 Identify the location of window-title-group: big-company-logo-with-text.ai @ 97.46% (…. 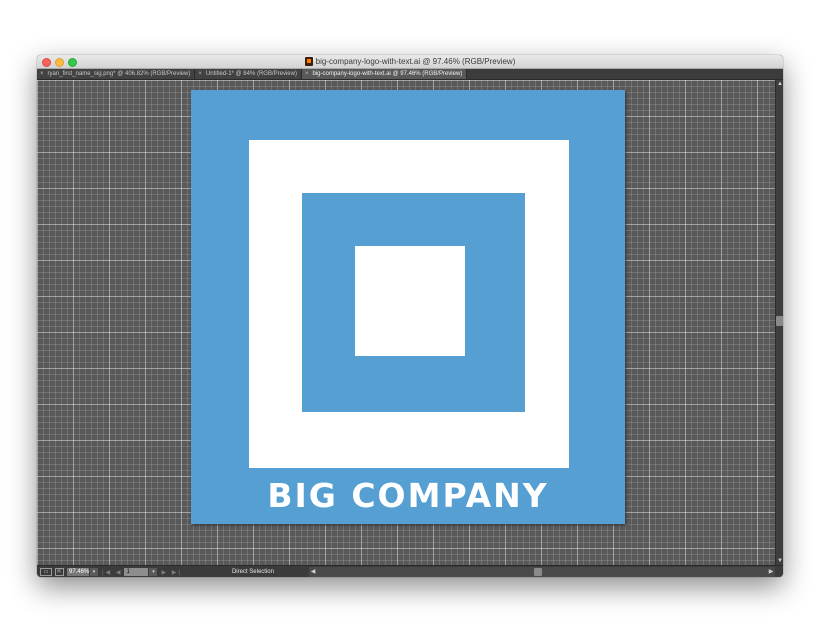
(410, 61).